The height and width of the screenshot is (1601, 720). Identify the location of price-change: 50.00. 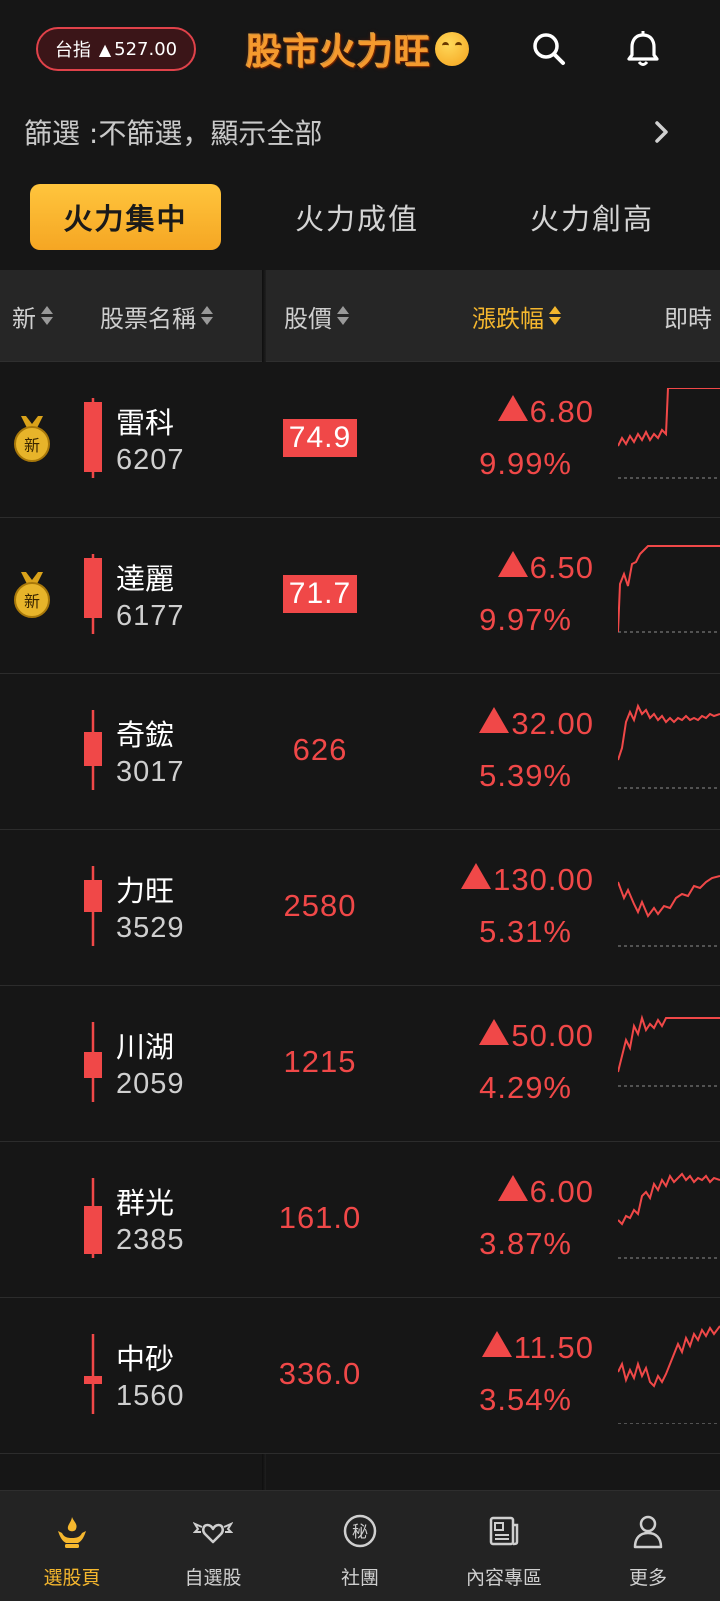
(536, 1036).